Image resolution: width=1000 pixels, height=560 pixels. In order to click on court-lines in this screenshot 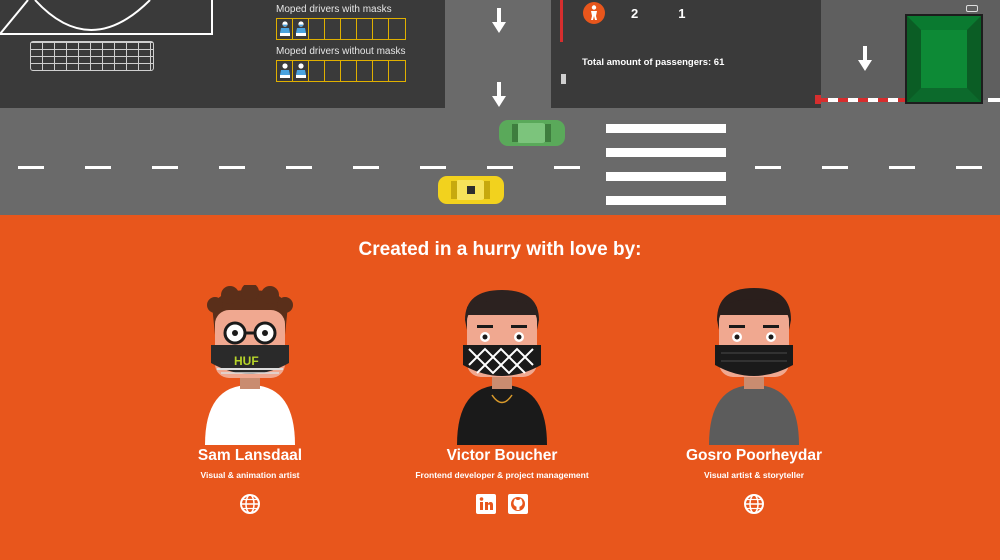, I will do `click(106, 17)`.